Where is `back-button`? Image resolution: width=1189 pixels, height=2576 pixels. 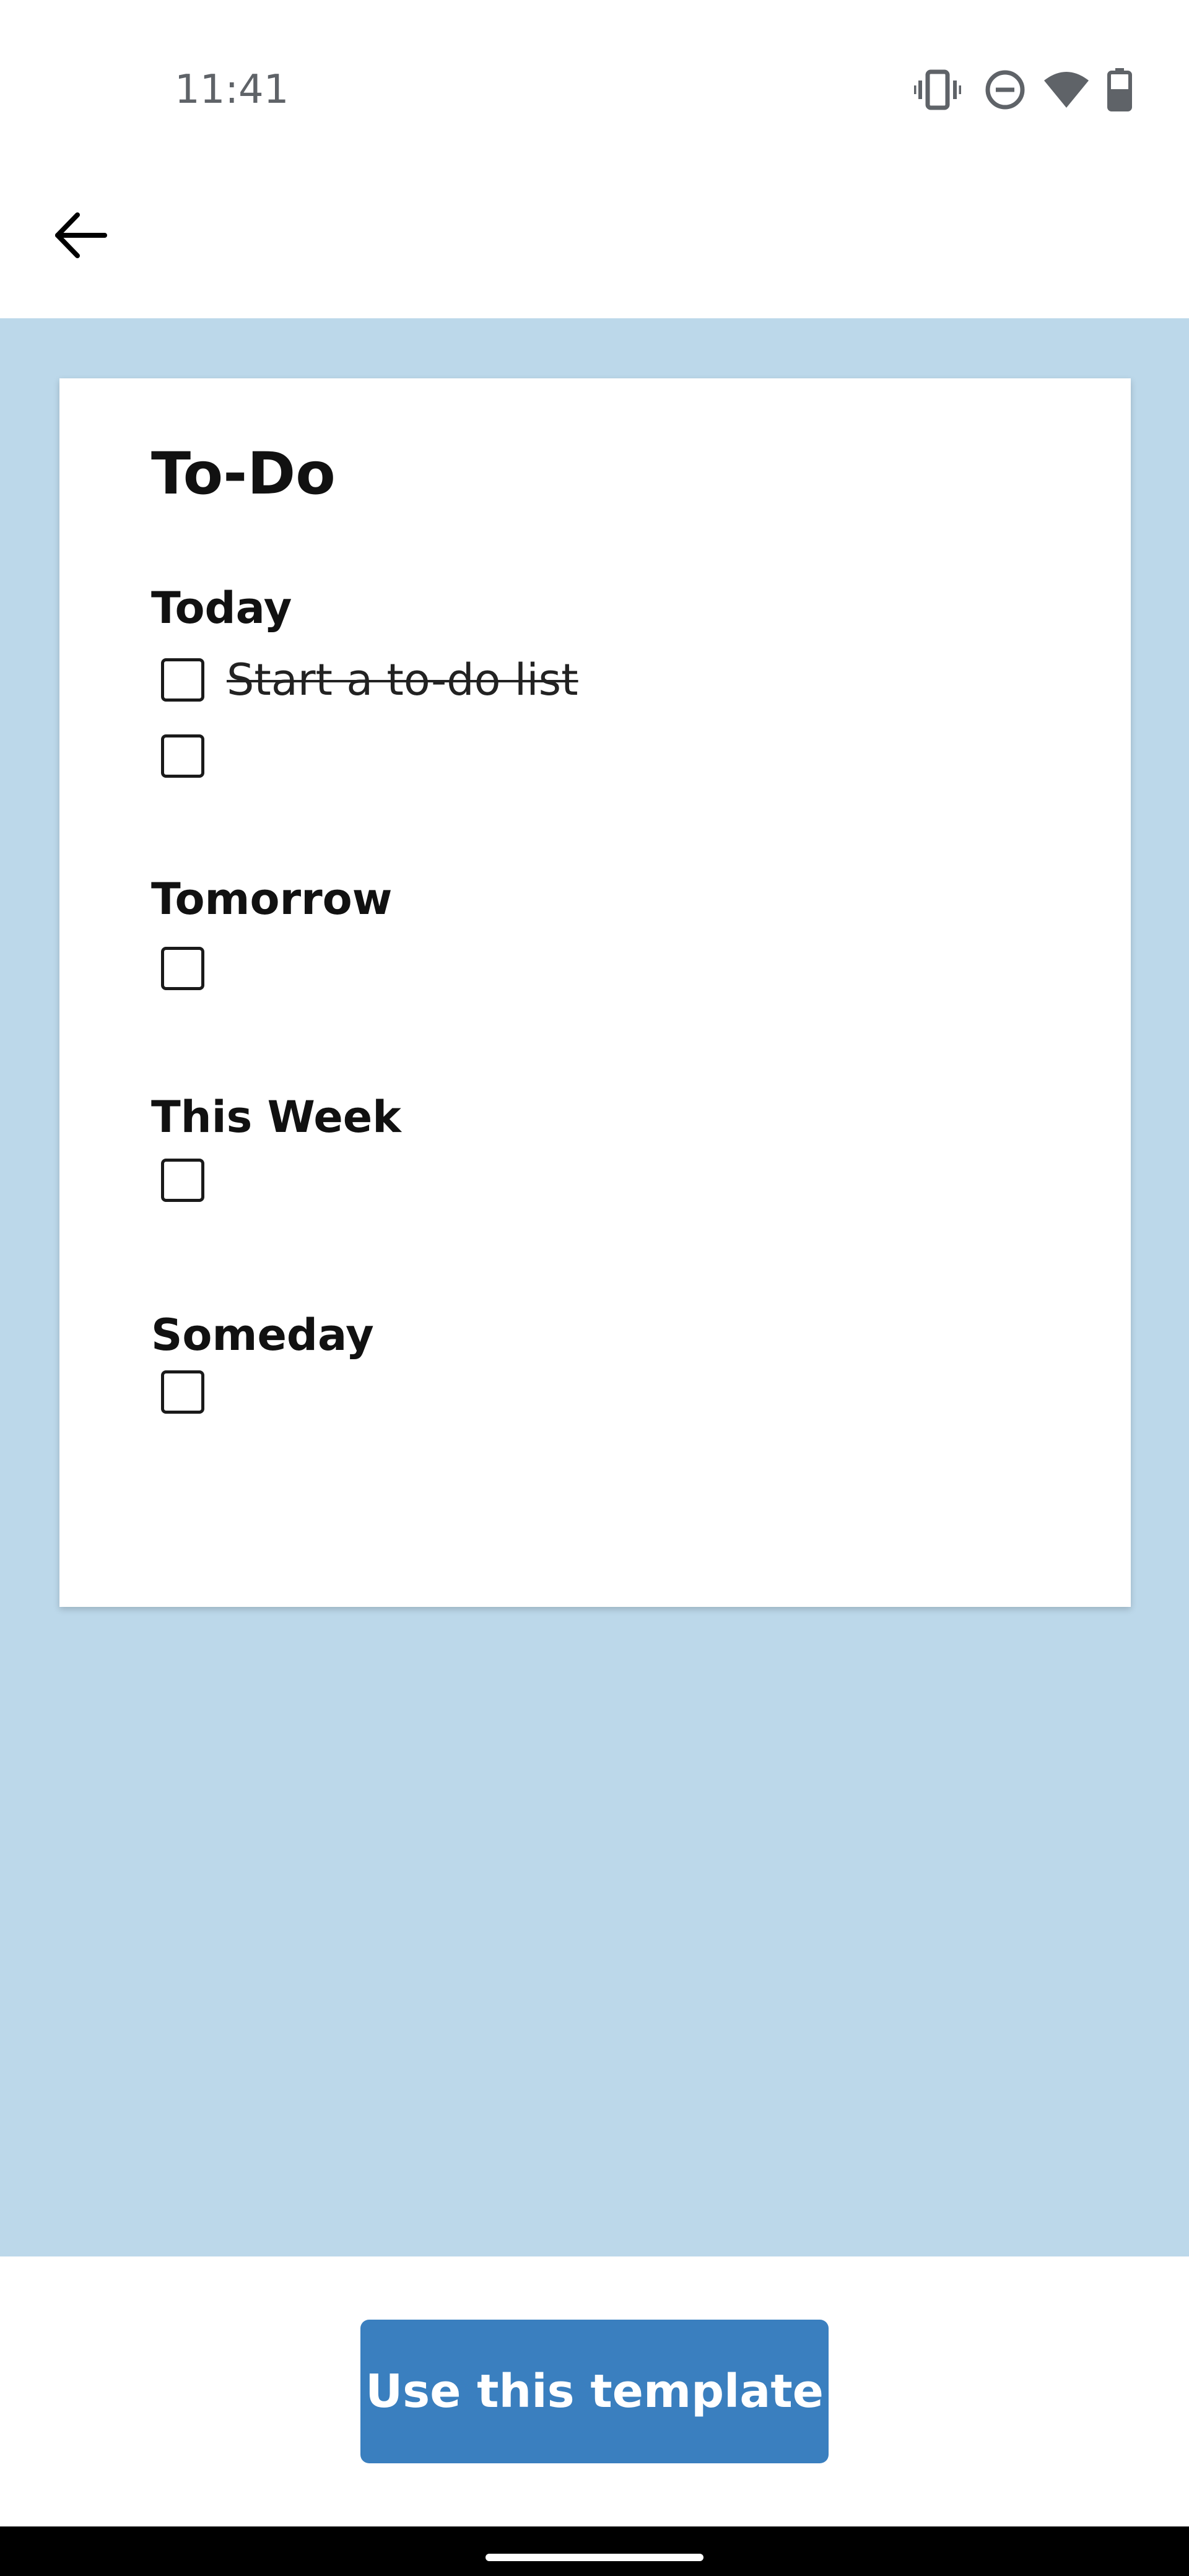 back-button is located at coordinates (80, 235).